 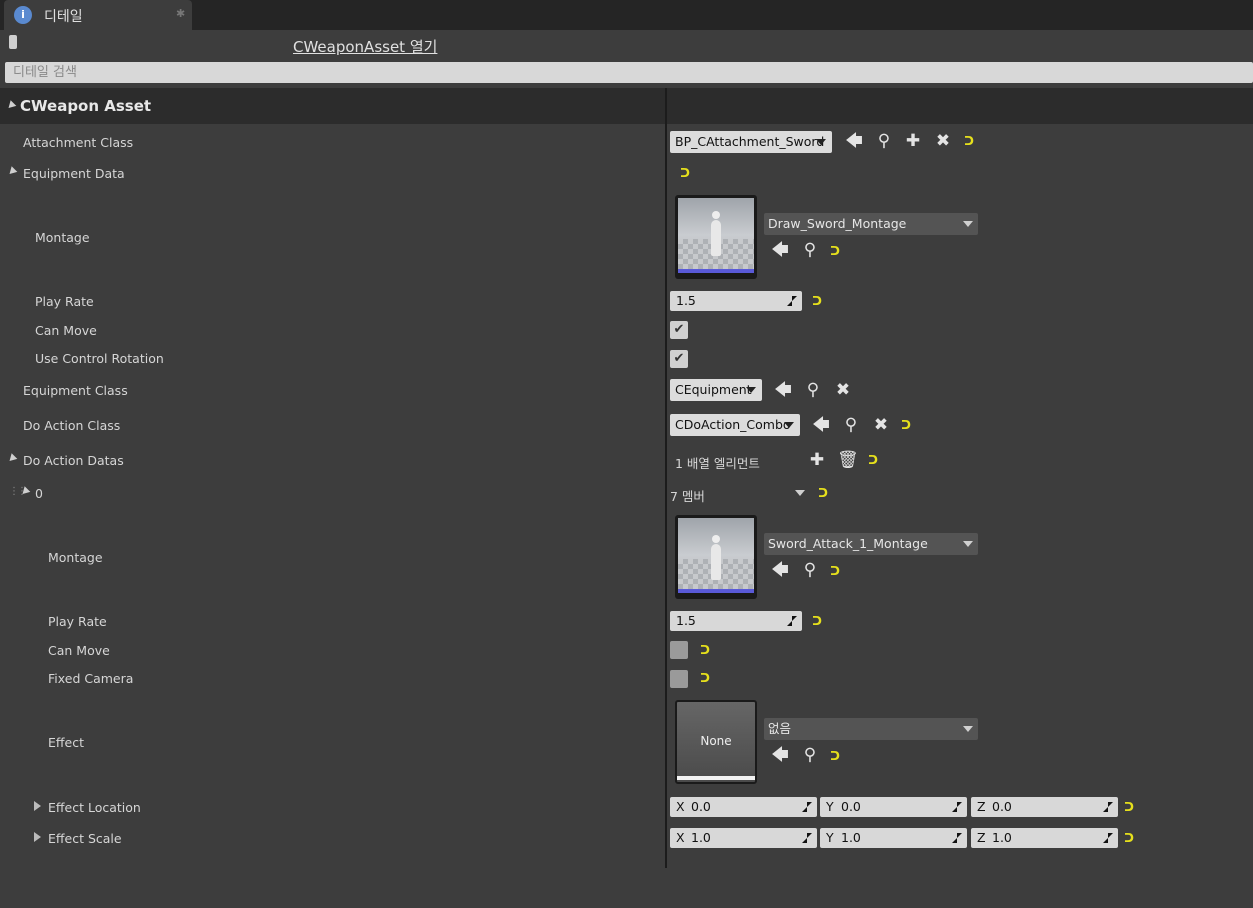 I want to click on effect-scale-z-input: Z 1.0, so click(x=1044, y=838).